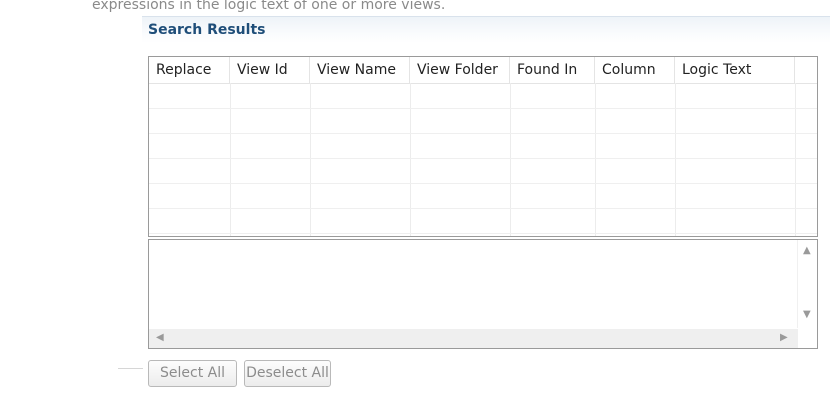  Describe the element at coordinates (807, 315) in the screenshot. I see `scroll-down-icon: ▼` at that location.